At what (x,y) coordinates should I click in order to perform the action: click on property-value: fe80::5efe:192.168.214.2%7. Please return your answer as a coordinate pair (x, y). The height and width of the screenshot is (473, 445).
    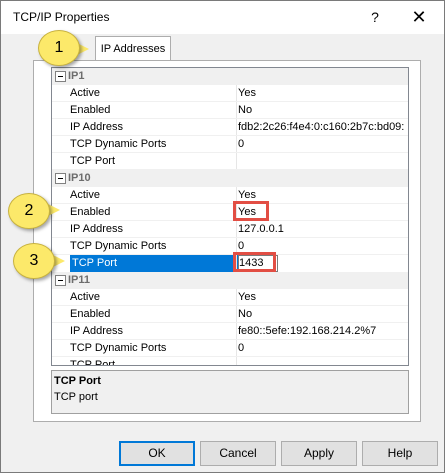
    Looking at the image, I should click on (323, 331).